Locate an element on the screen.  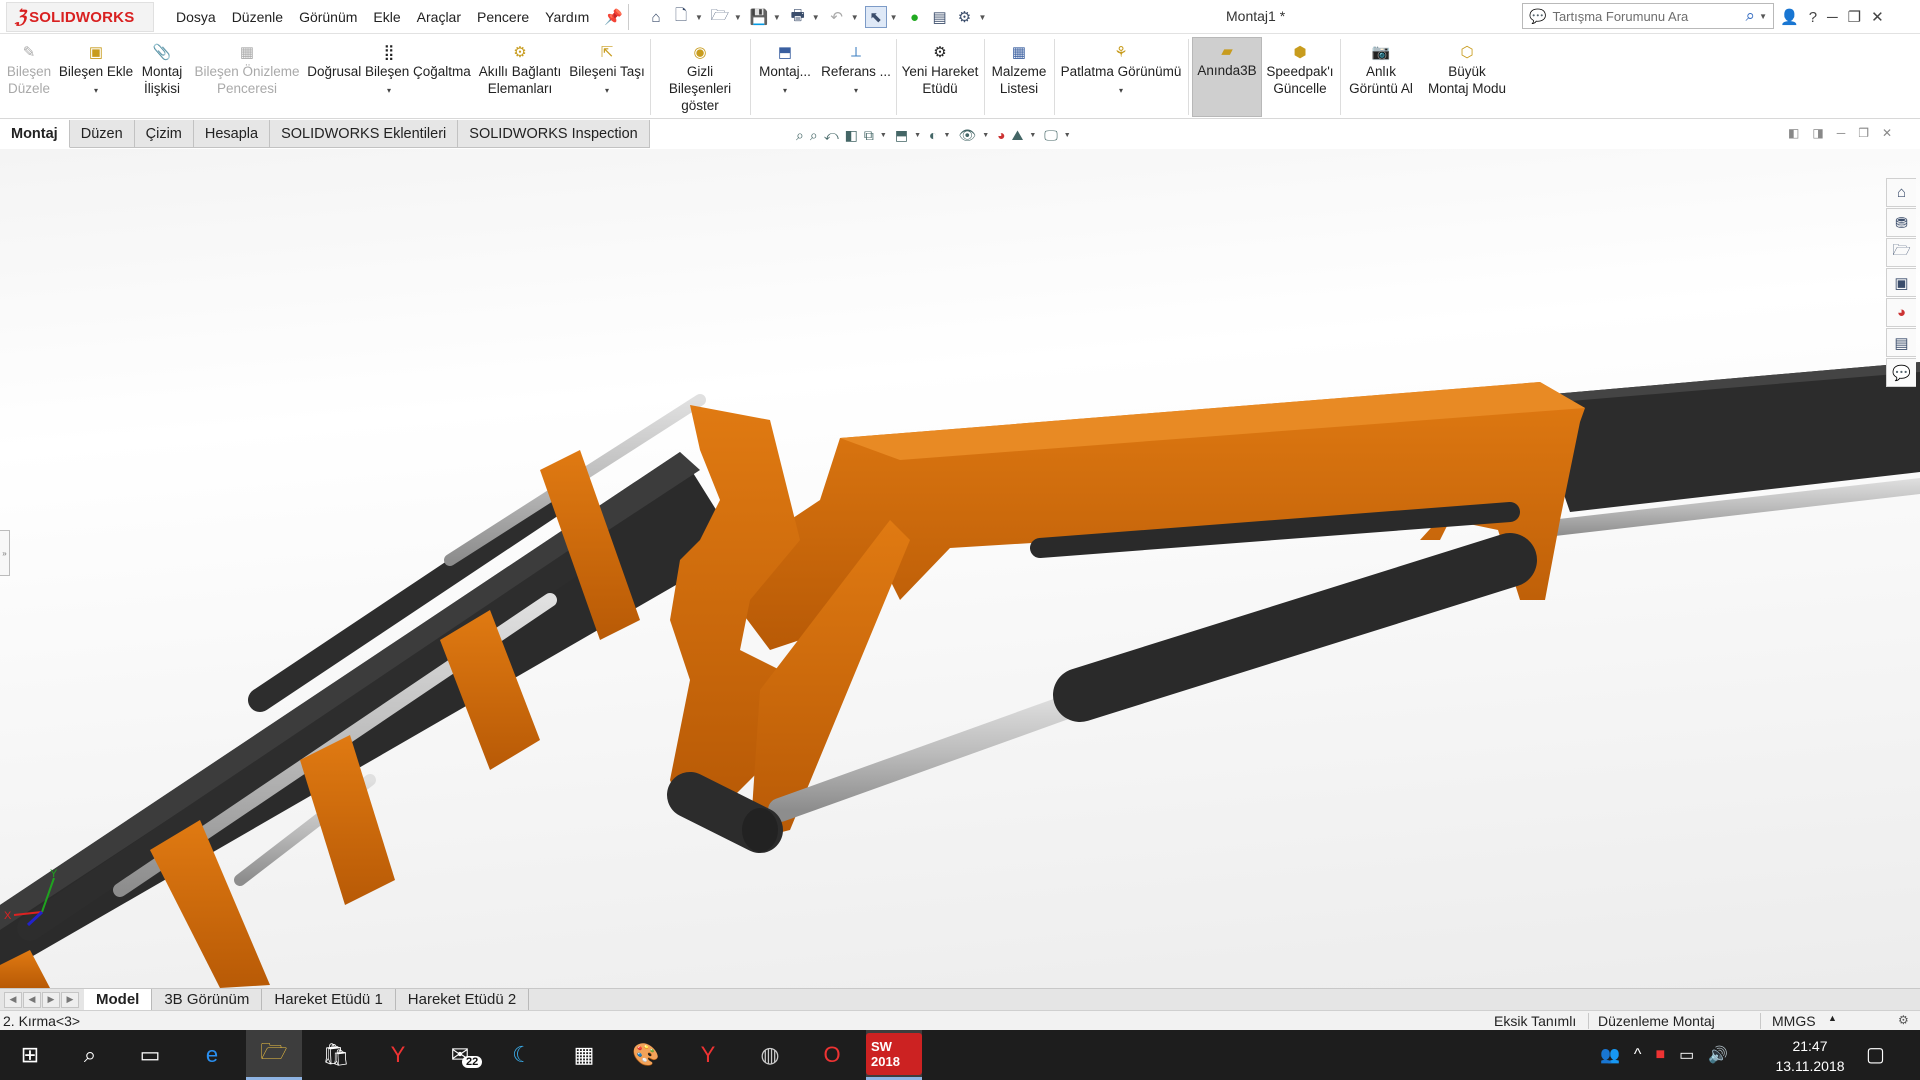
hide-show-items-icon: 👁 is located at coordinates (967, 135).